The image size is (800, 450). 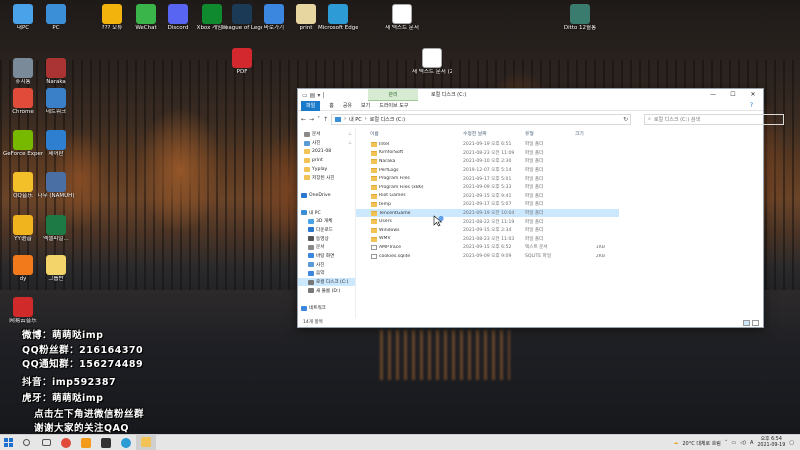 I want to click on weather-icon: ☁, so click(x=675, y=443).